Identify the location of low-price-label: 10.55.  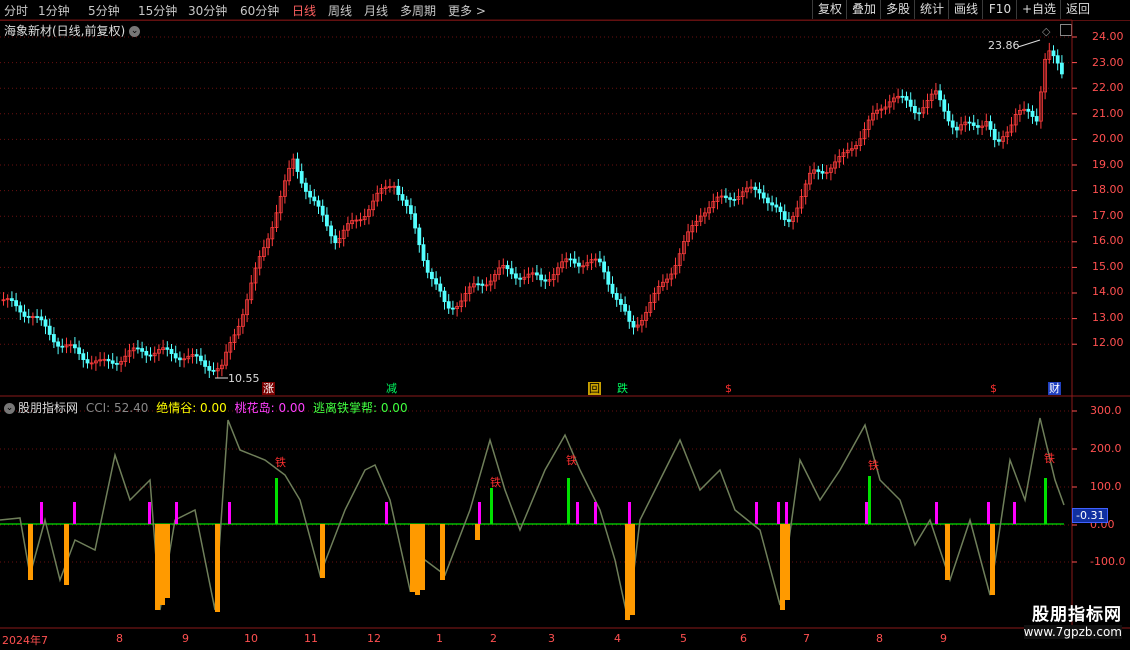
(244, 378).